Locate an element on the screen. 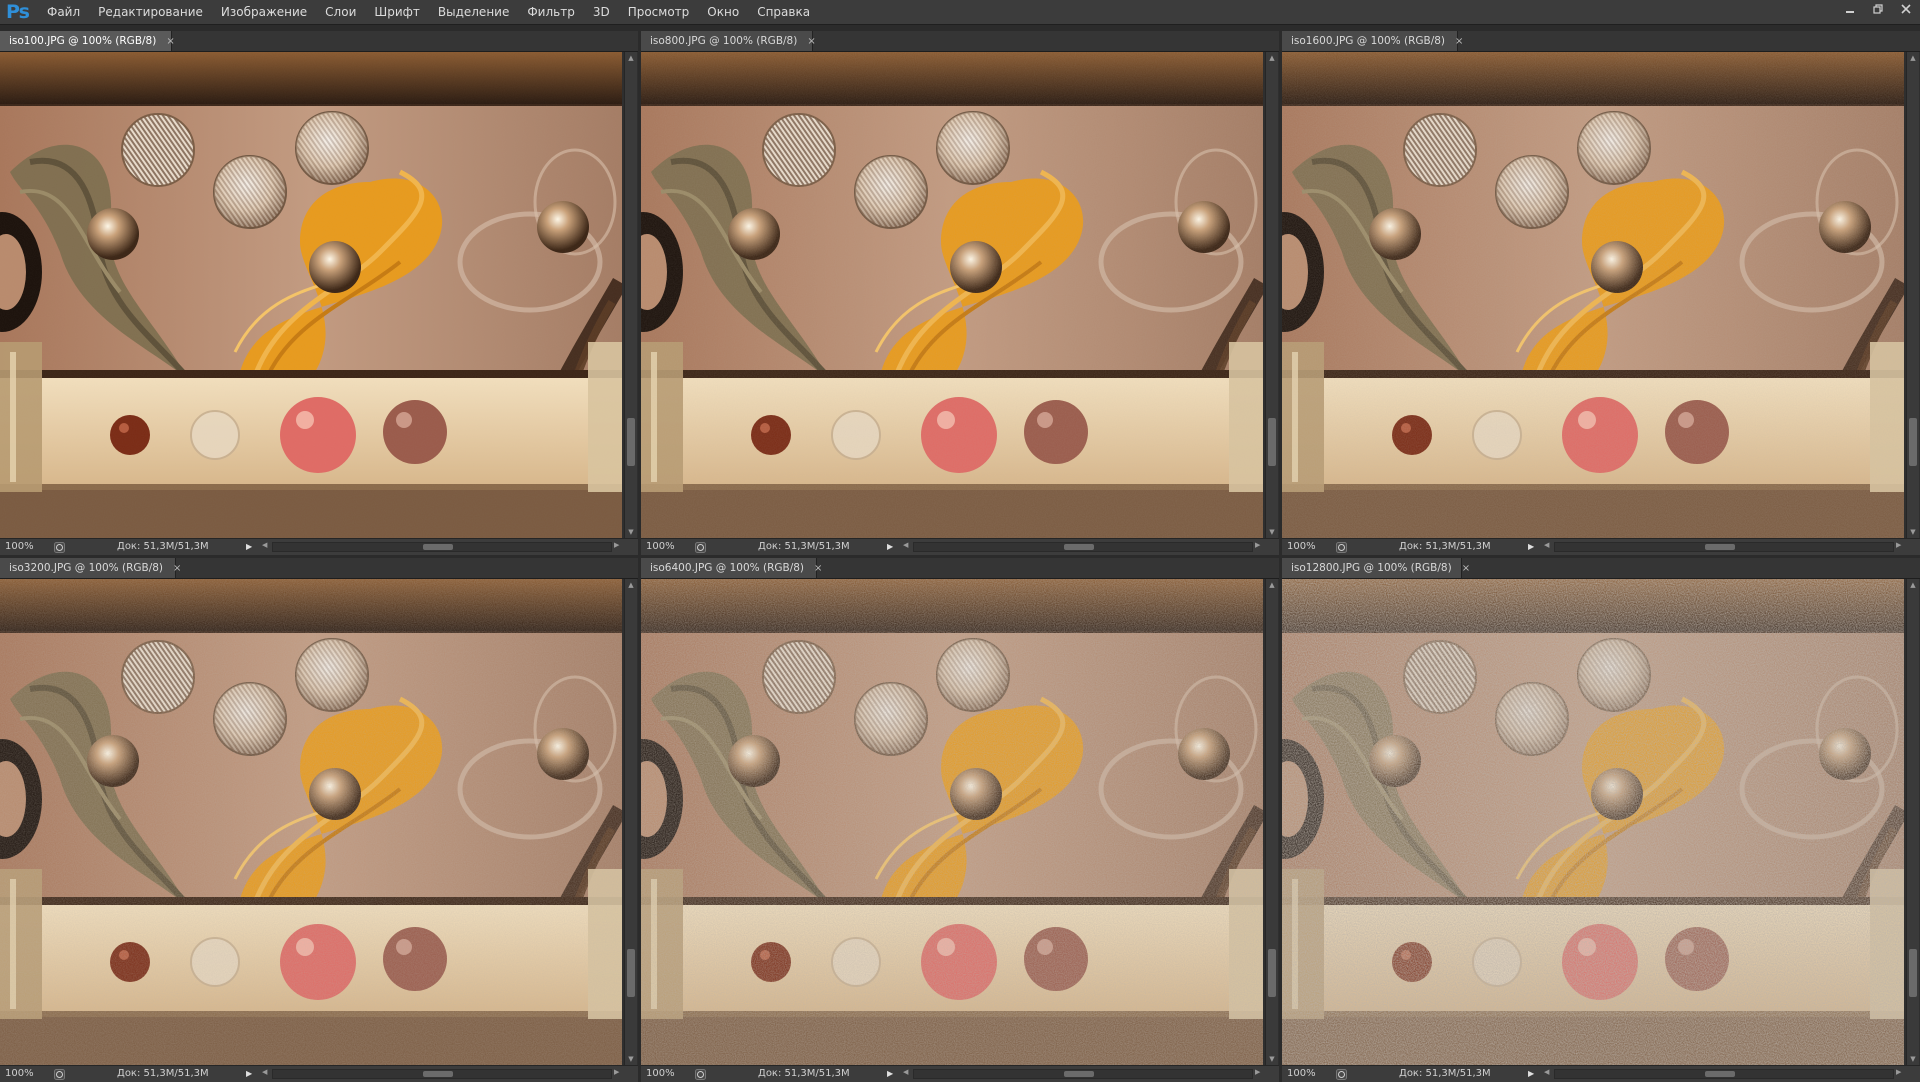 Image resolution: width=1920 pixels, height=1082 pixels. document-tab: iso100.JPG @ 100% (RGB/8) × is located at coordinates (87, 41).